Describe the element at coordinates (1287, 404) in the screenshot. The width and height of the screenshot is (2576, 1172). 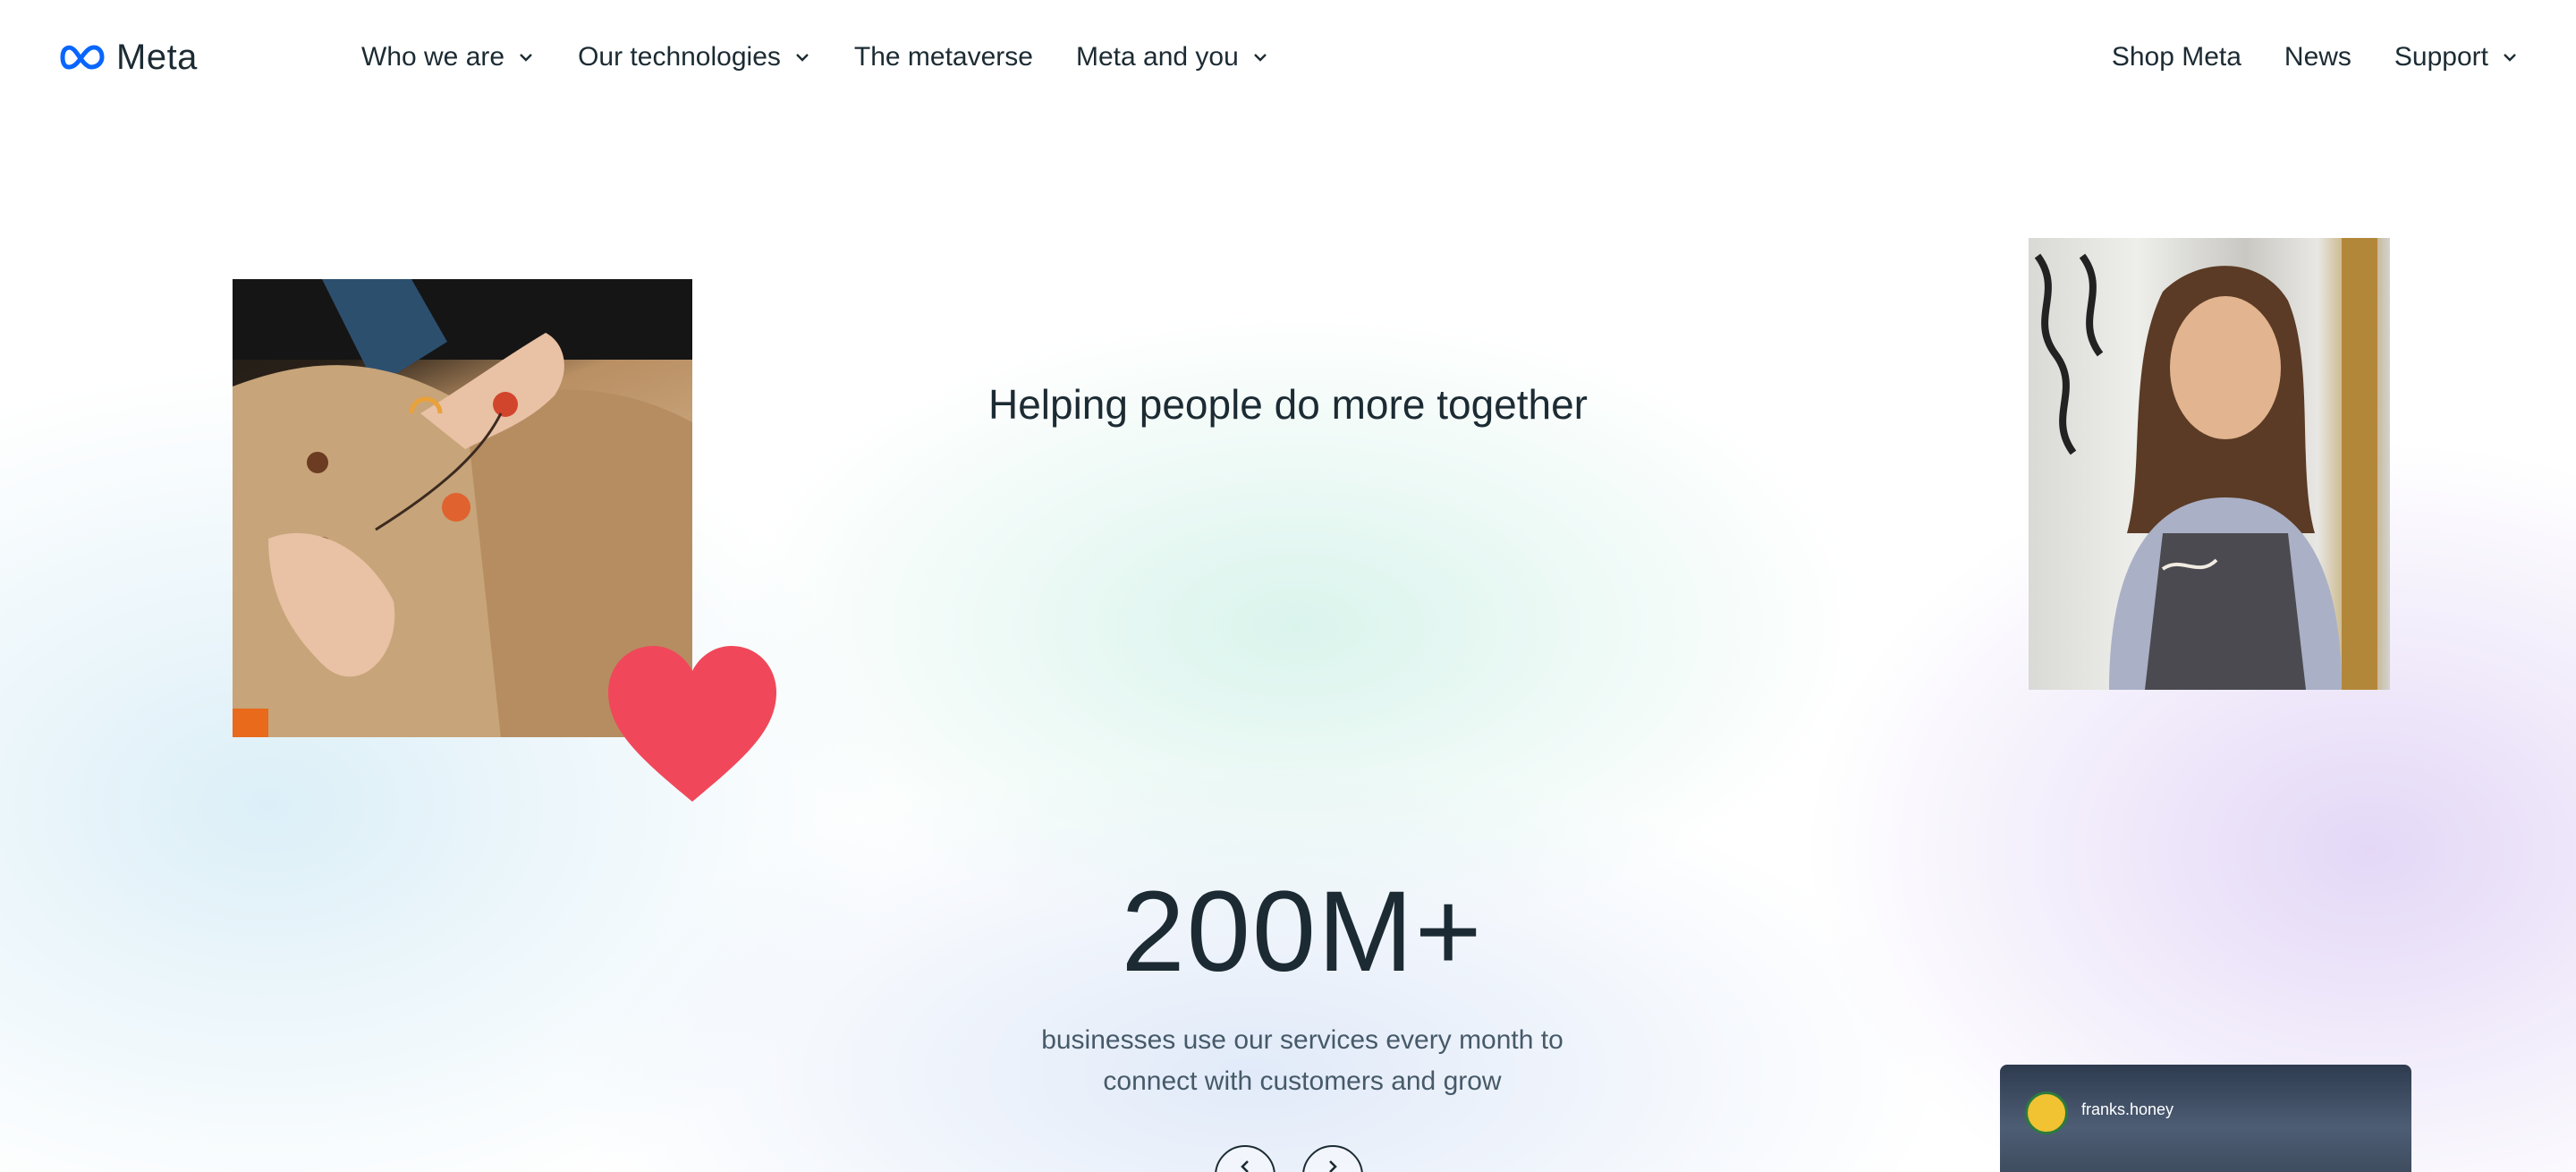
I see `hero-headline-text: Helping people do more together` at that location.